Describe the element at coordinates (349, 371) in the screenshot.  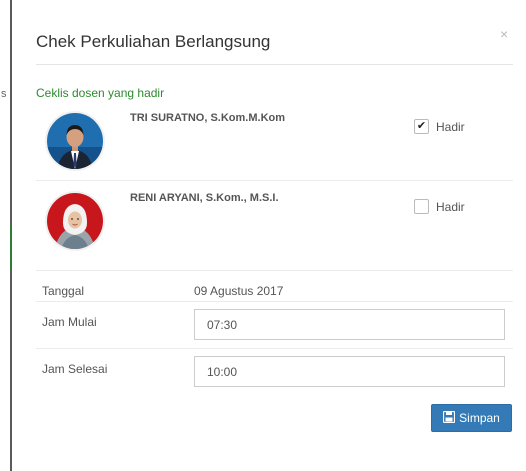
I see `jam-selesai-input` at that location.